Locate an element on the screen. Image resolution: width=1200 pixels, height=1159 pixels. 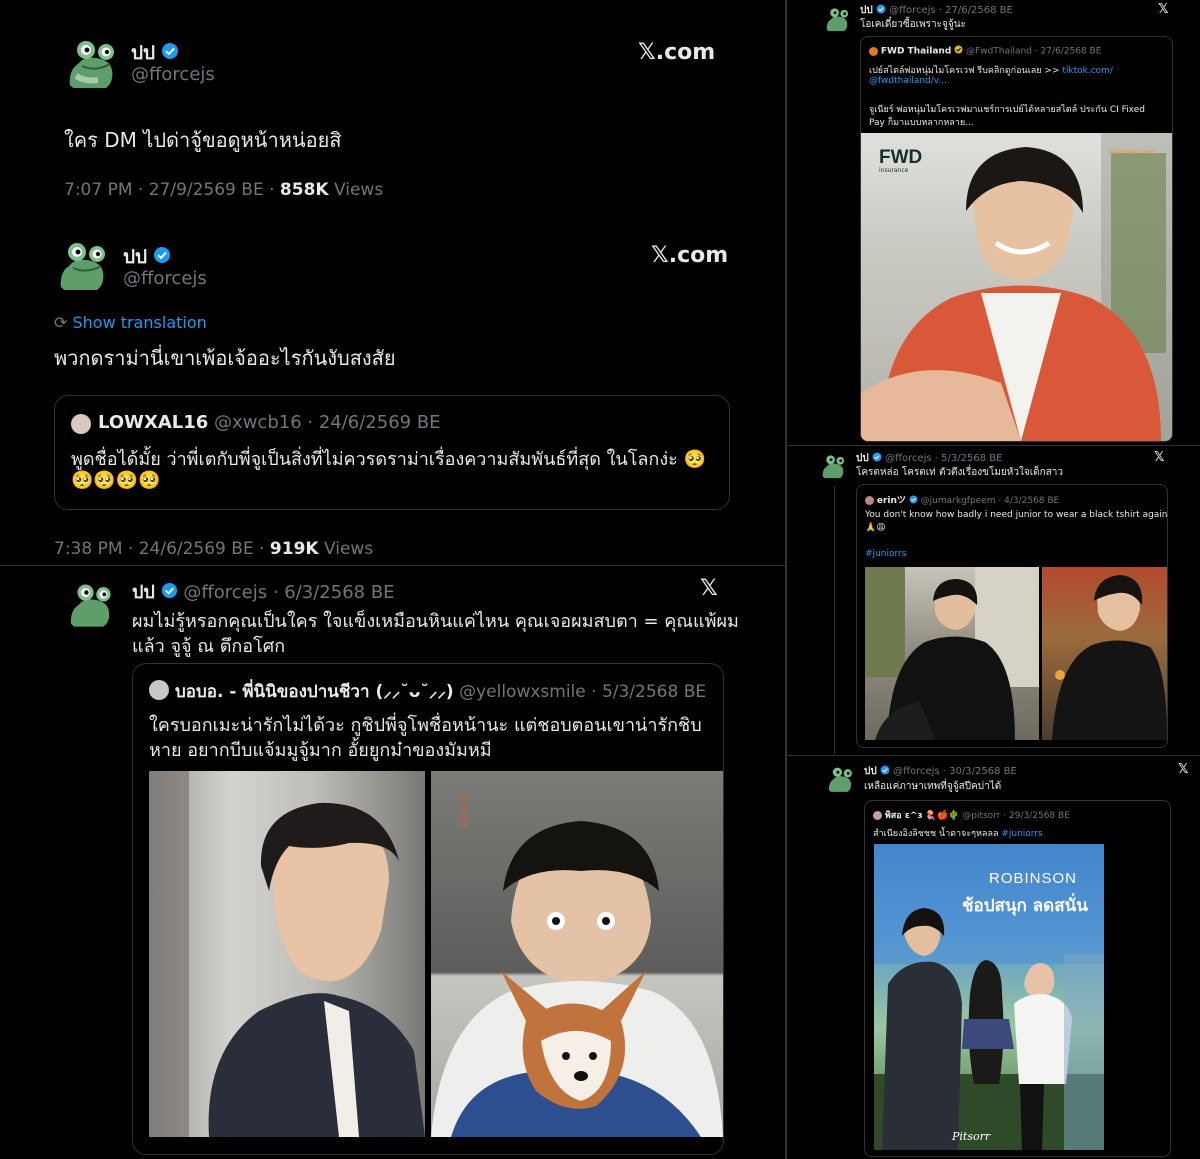
stage-event-photo is located at coordinates (989, 997).